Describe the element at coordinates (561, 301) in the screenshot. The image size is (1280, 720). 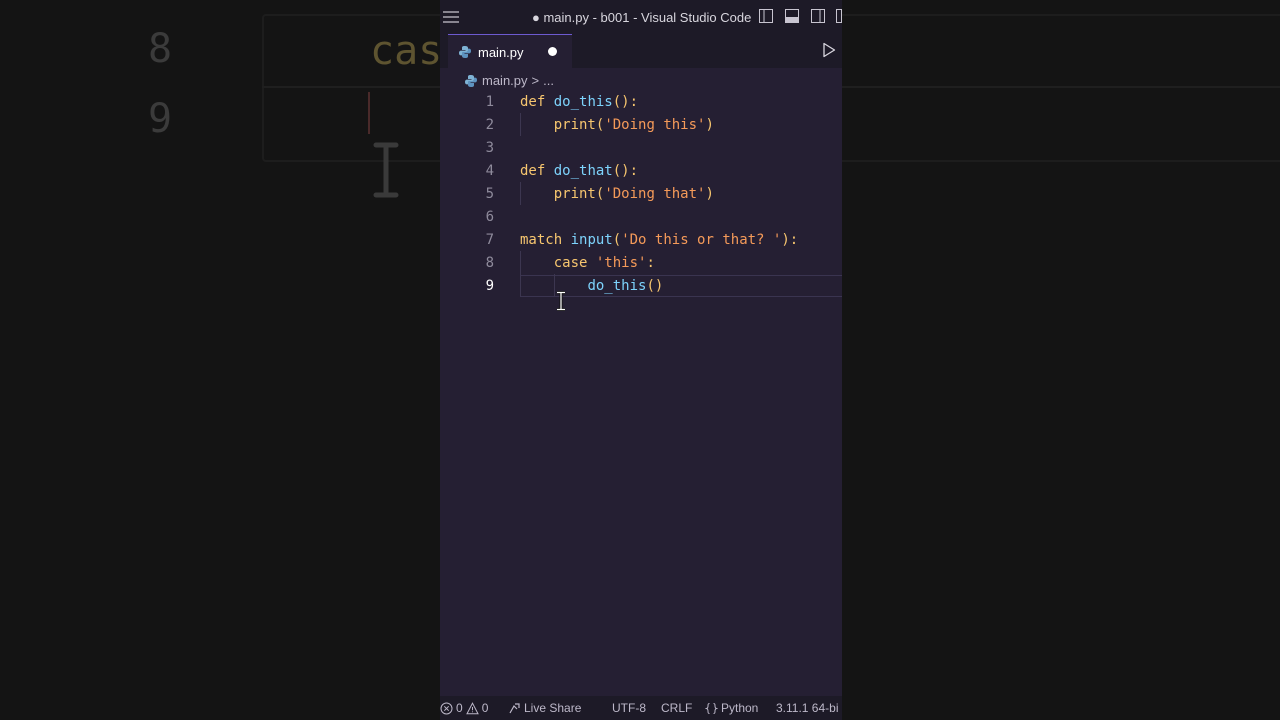
I see `mouse-ibeam-cursor-icon` at that location.